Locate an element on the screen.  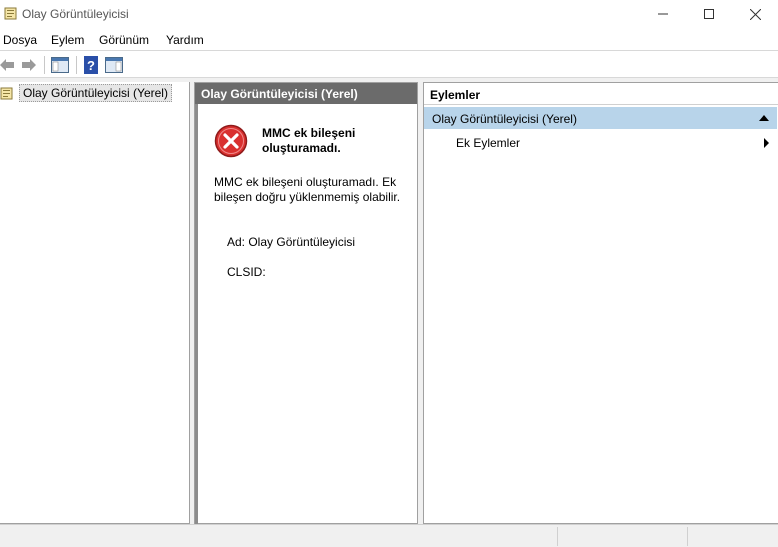
menu-eylem: Eylem is located at coordinates (67, 40).